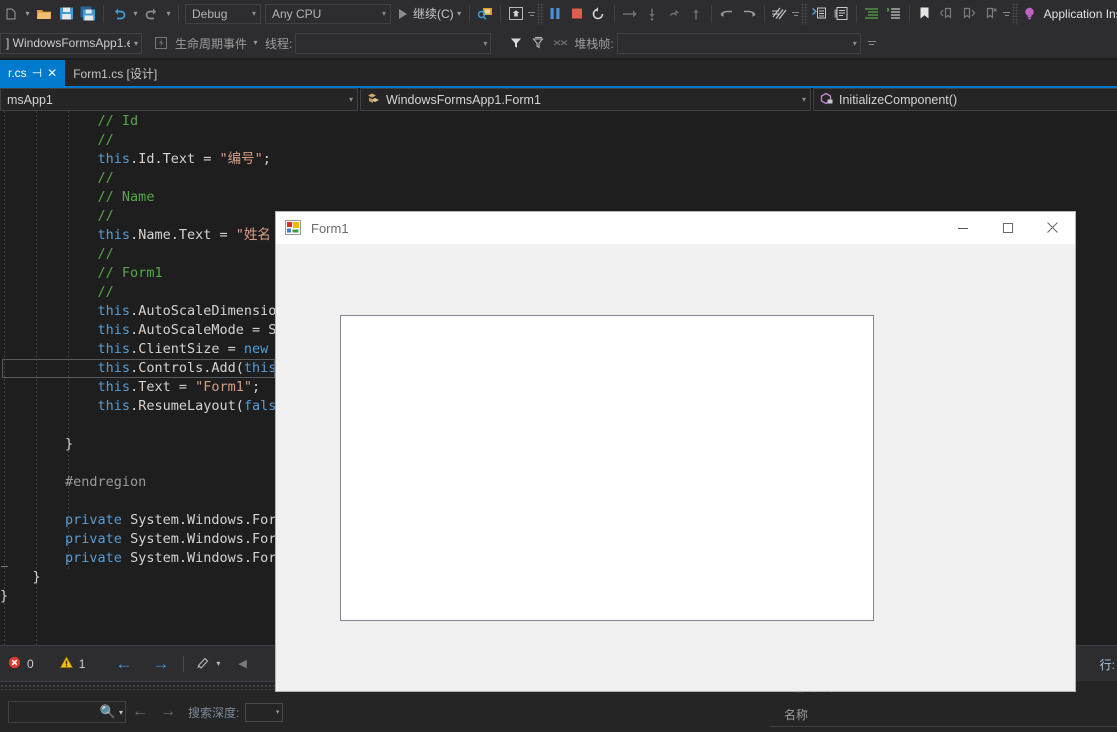 The image size is (1117, 732). What do you see at coordinates (105, 254) in the screenshot?
I see `code-token: //` at bounding box center [105, 254].